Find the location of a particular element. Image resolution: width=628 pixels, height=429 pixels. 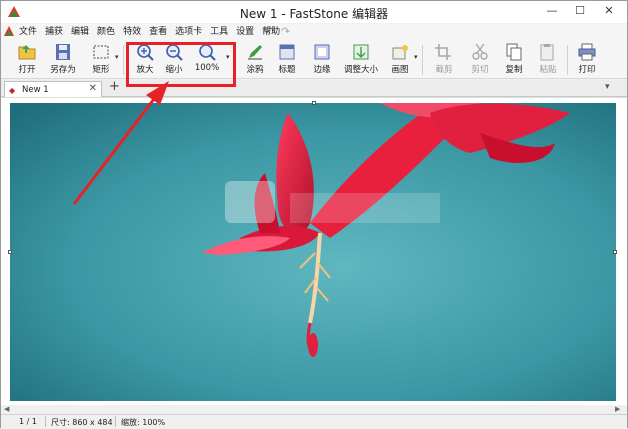

canvas-button: 画图 is located at coordinates (400, 60).